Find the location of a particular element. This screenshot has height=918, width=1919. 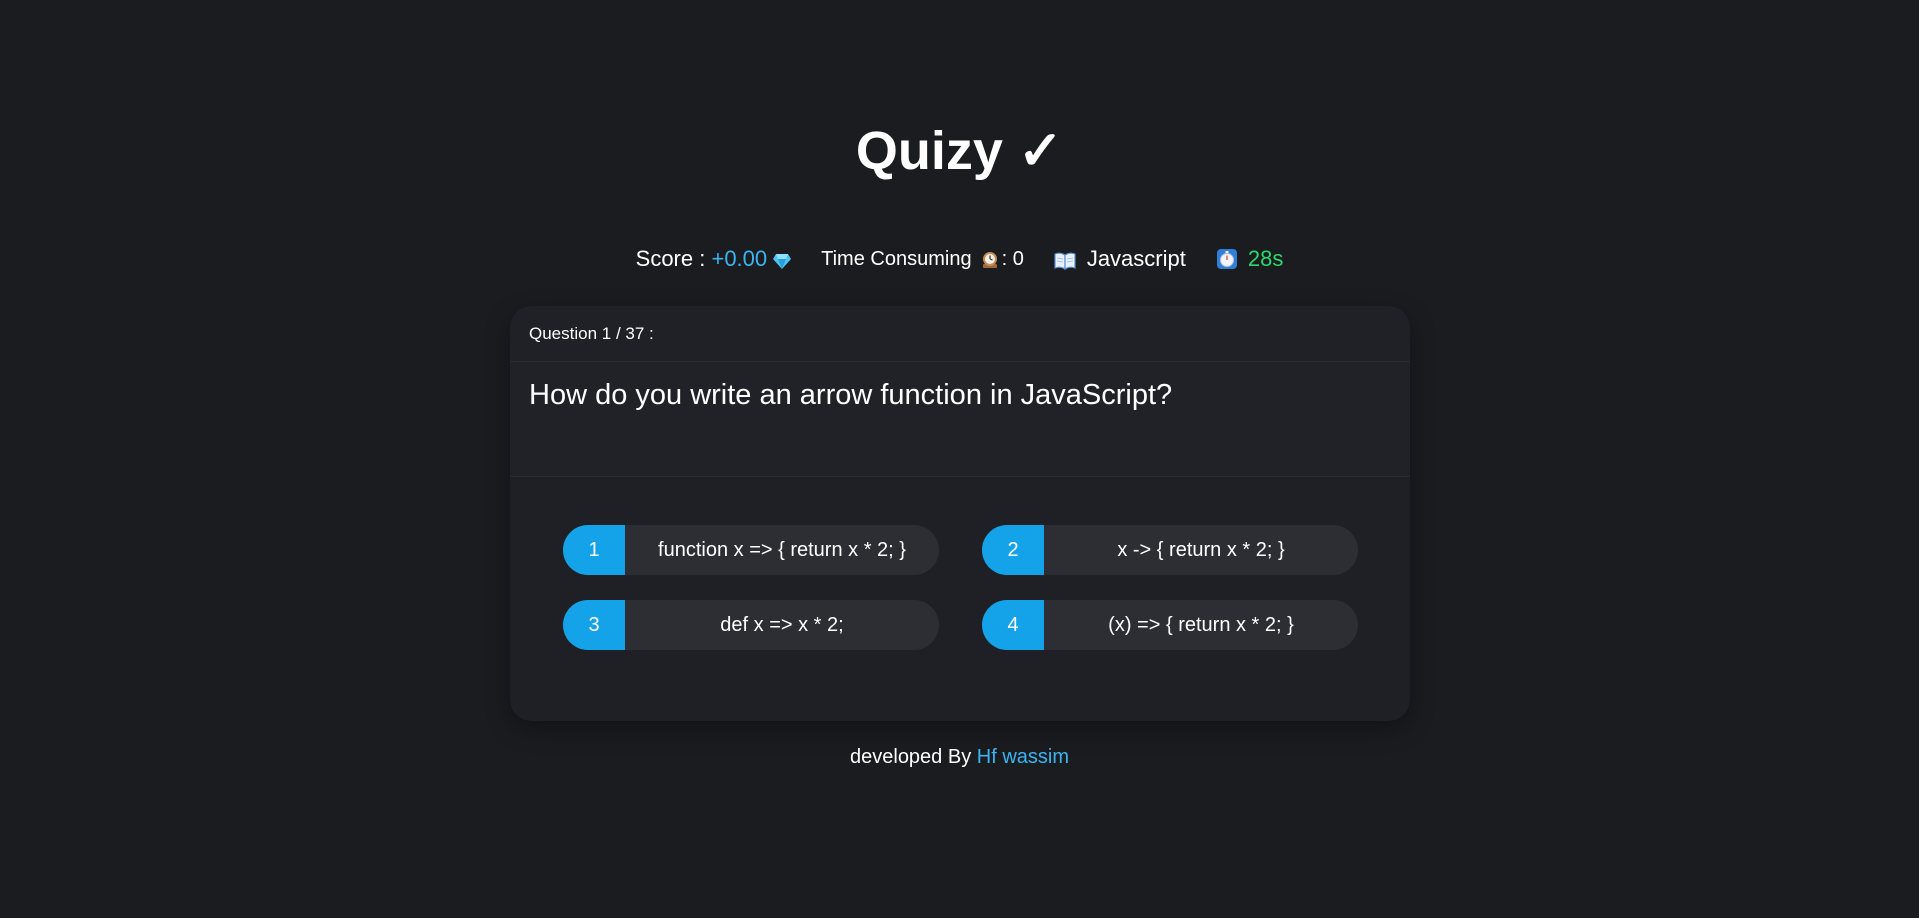

answer-number: 2 is located at coordinates (1013, 550).